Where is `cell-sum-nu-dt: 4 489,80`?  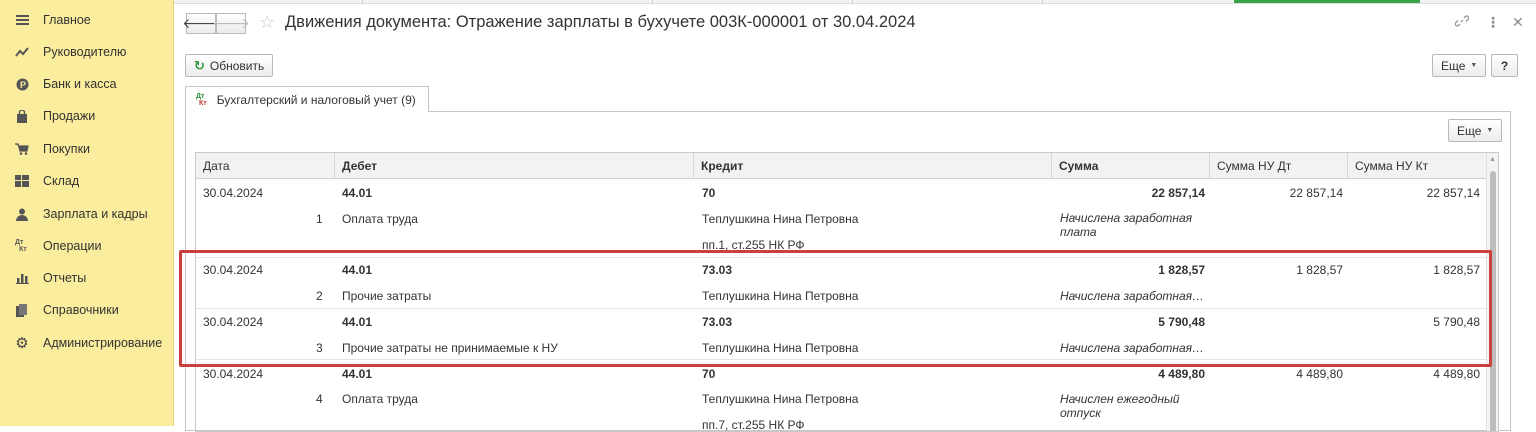
cell-sum-nu-dt: 4 489,80 is located at coordinates (1319, 374).